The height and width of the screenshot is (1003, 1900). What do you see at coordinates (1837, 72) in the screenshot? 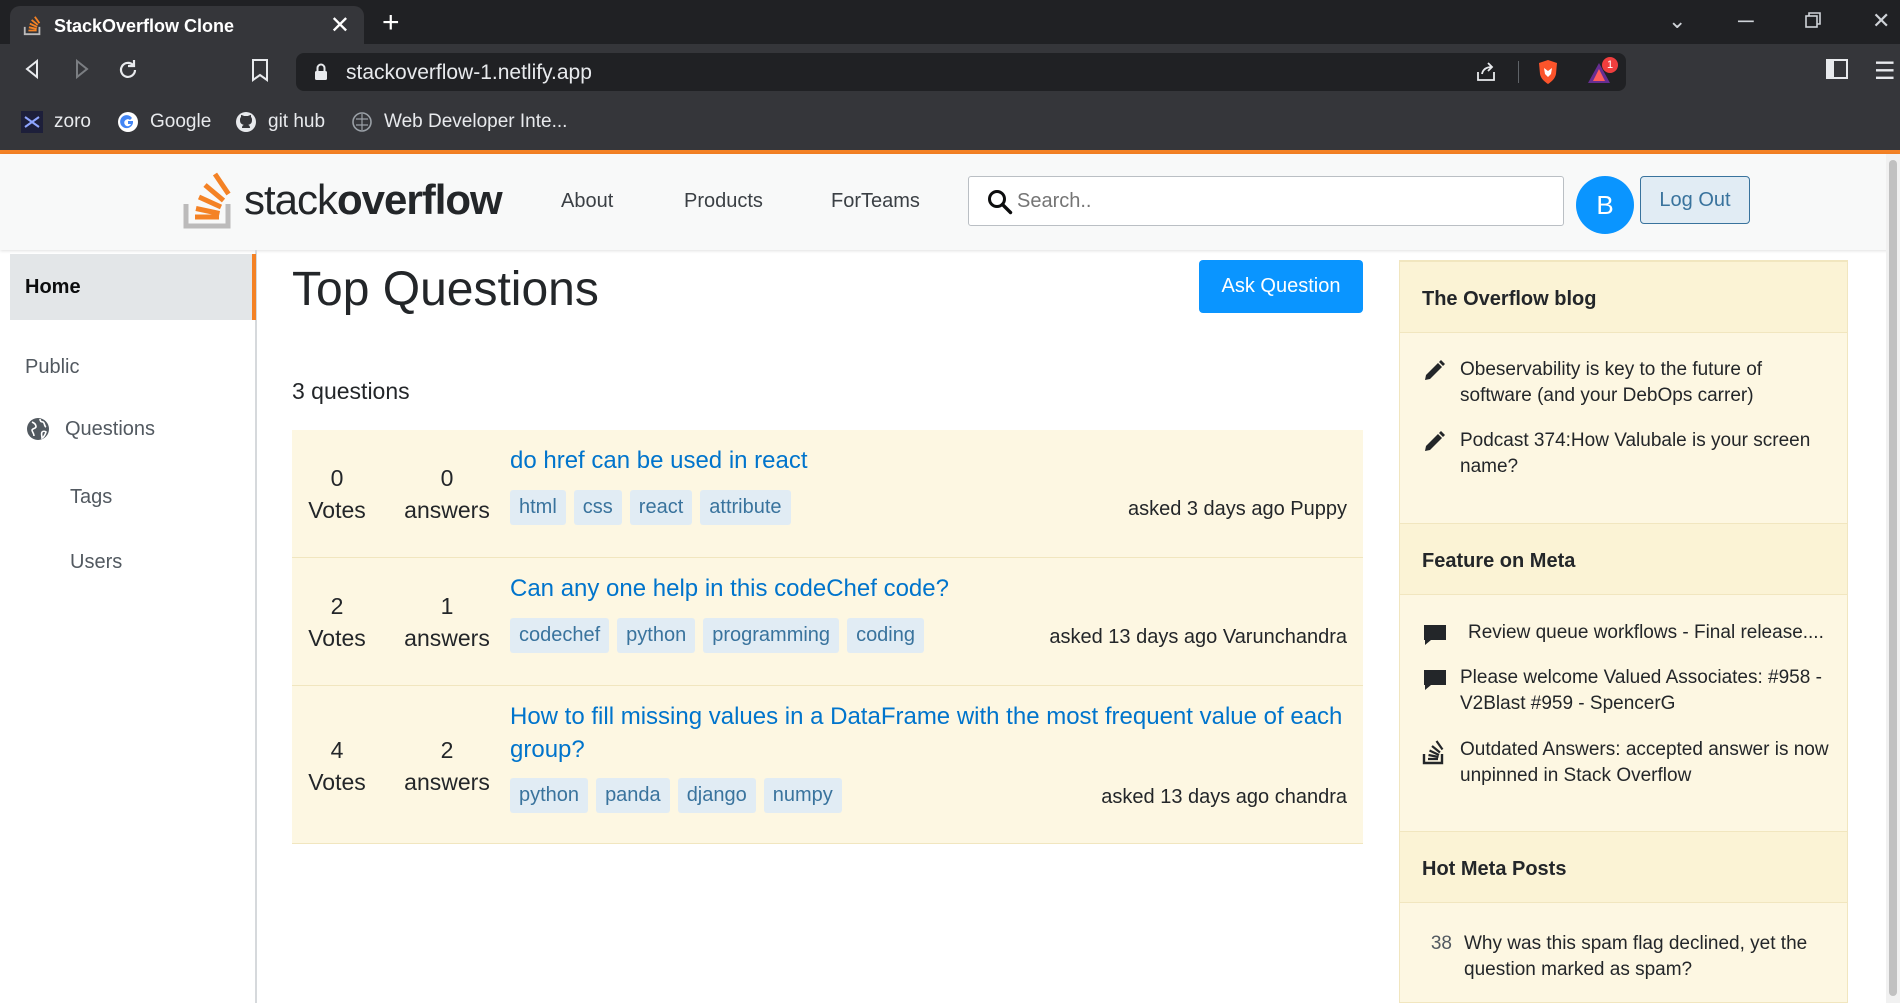
I see `sidebar-toggle-icon` at bounding box center [1837, 72].